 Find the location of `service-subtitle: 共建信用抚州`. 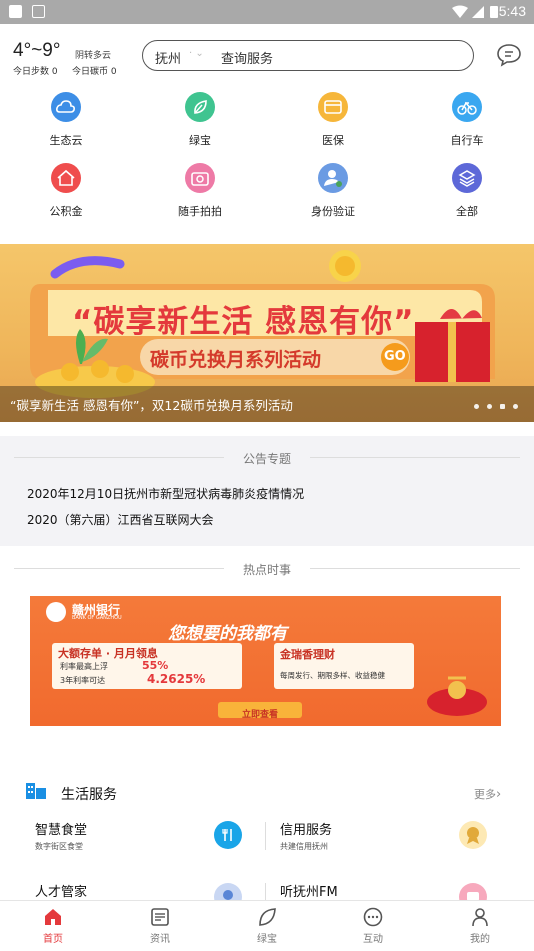

service-subtitle: 共建信用抚州 is located at coordinates (304, 846).